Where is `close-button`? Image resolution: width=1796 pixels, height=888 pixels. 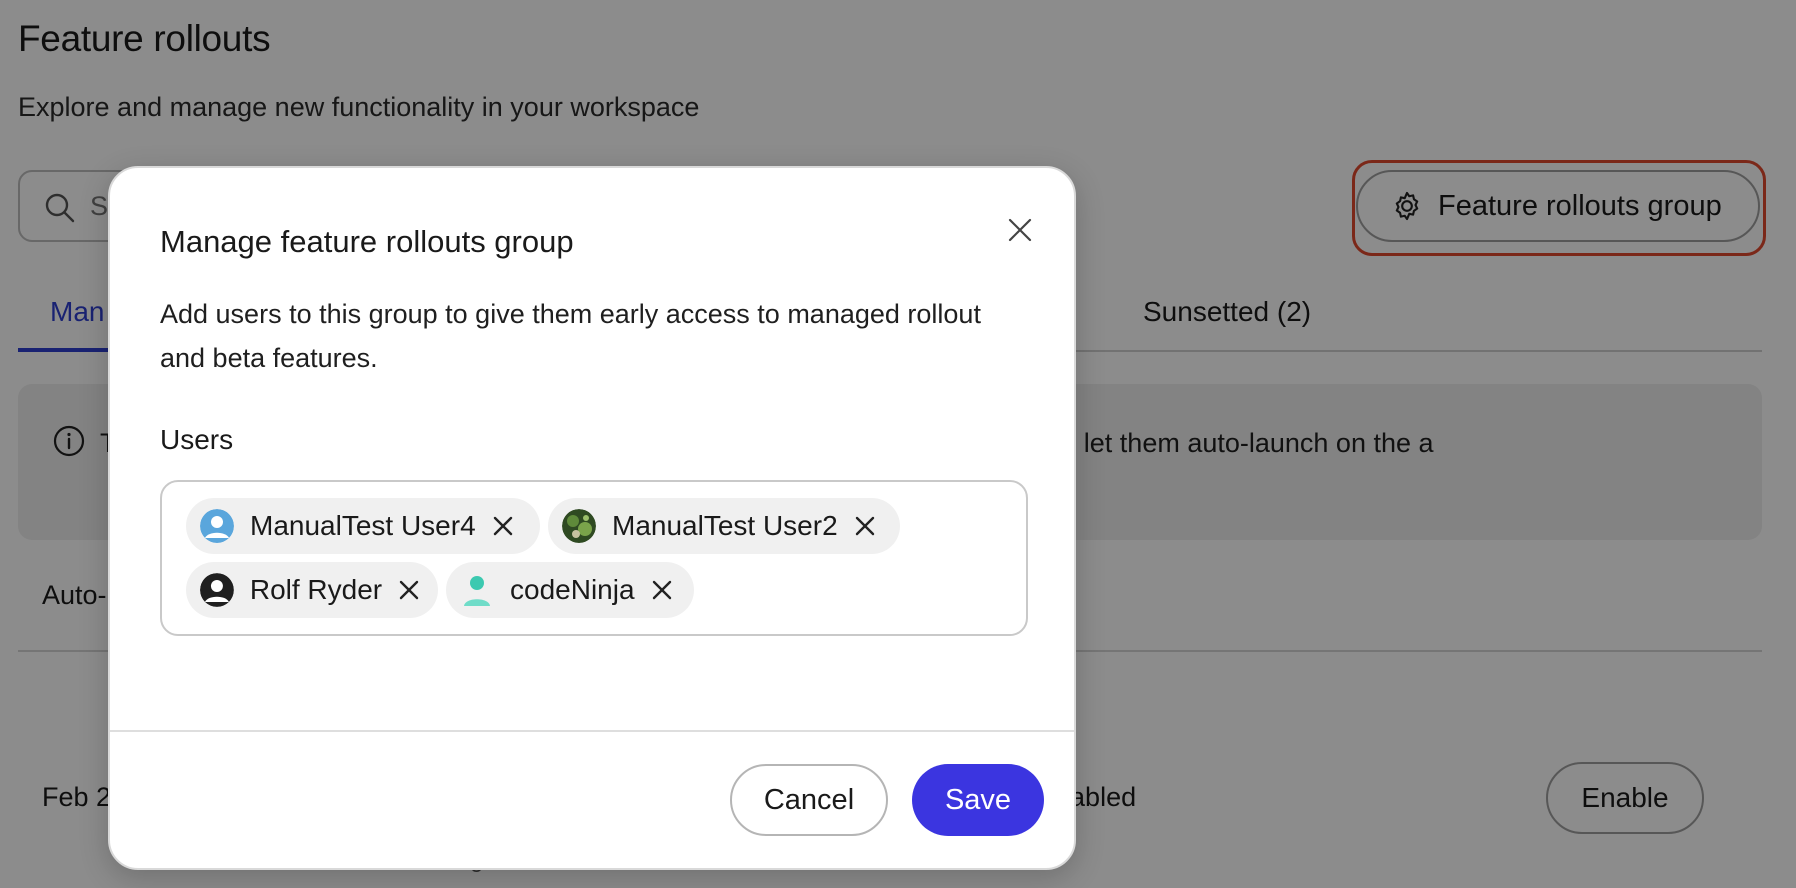
close-button is located at coordinates (1020, 230).